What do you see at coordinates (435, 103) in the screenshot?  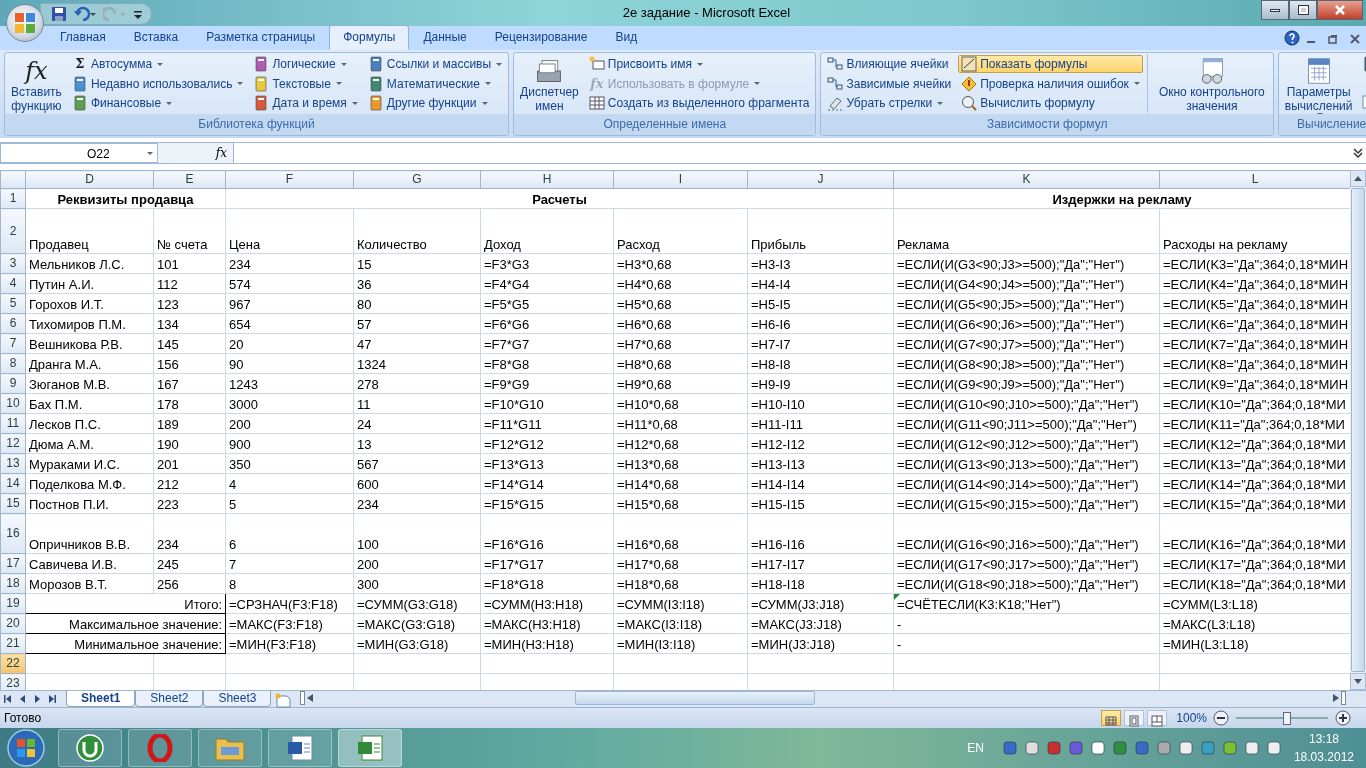 I see `ribbon-button: Другие функции` at bounding box center [435, 103].